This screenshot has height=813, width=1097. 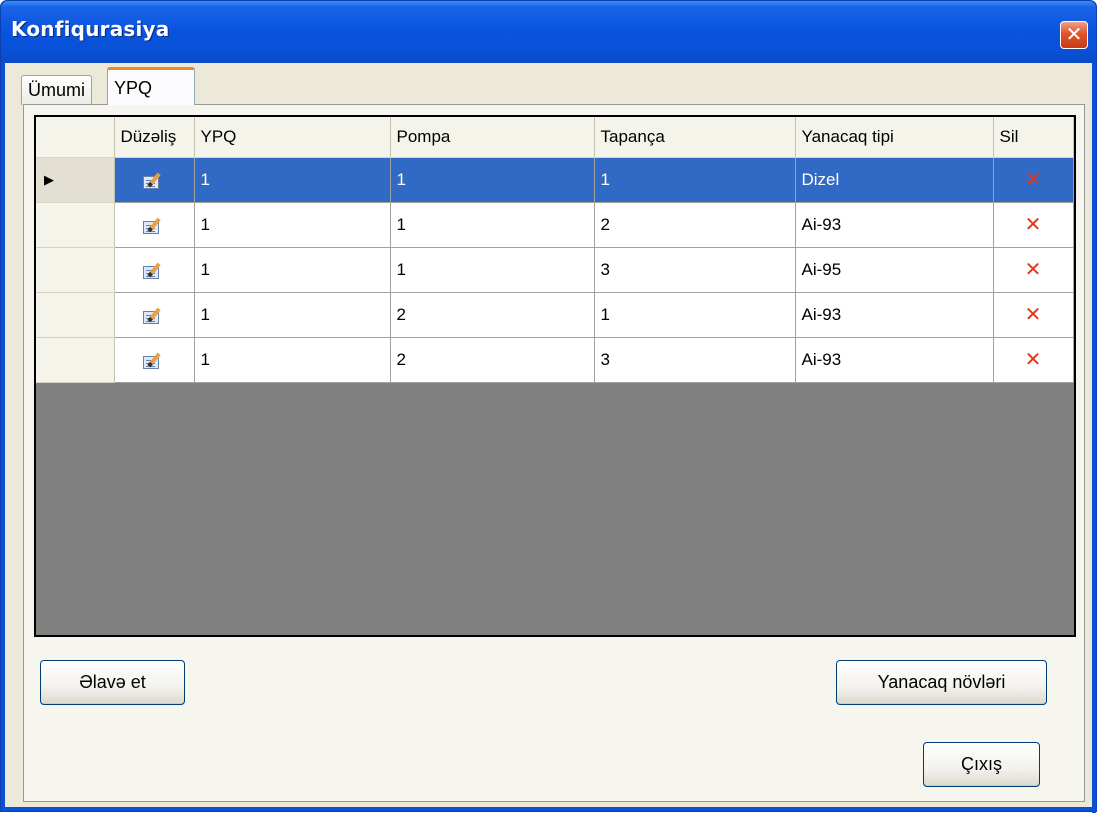 I want to click on table-row: ▶ 1 1 1 Dizel ✕, so click(x=555, y=180).